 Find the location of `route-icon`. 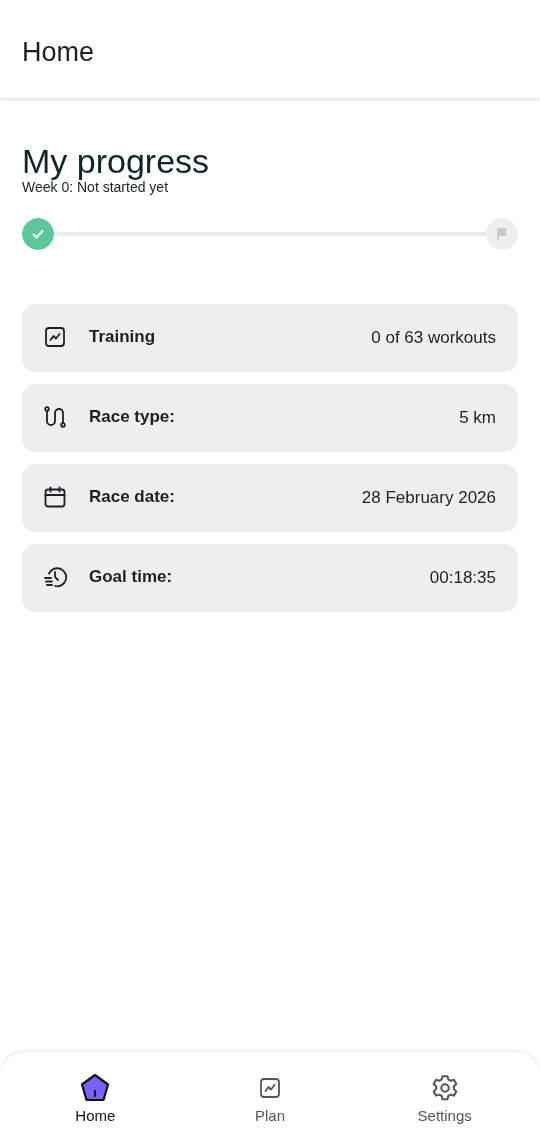

route-icon is located at coordinates (55, 417).